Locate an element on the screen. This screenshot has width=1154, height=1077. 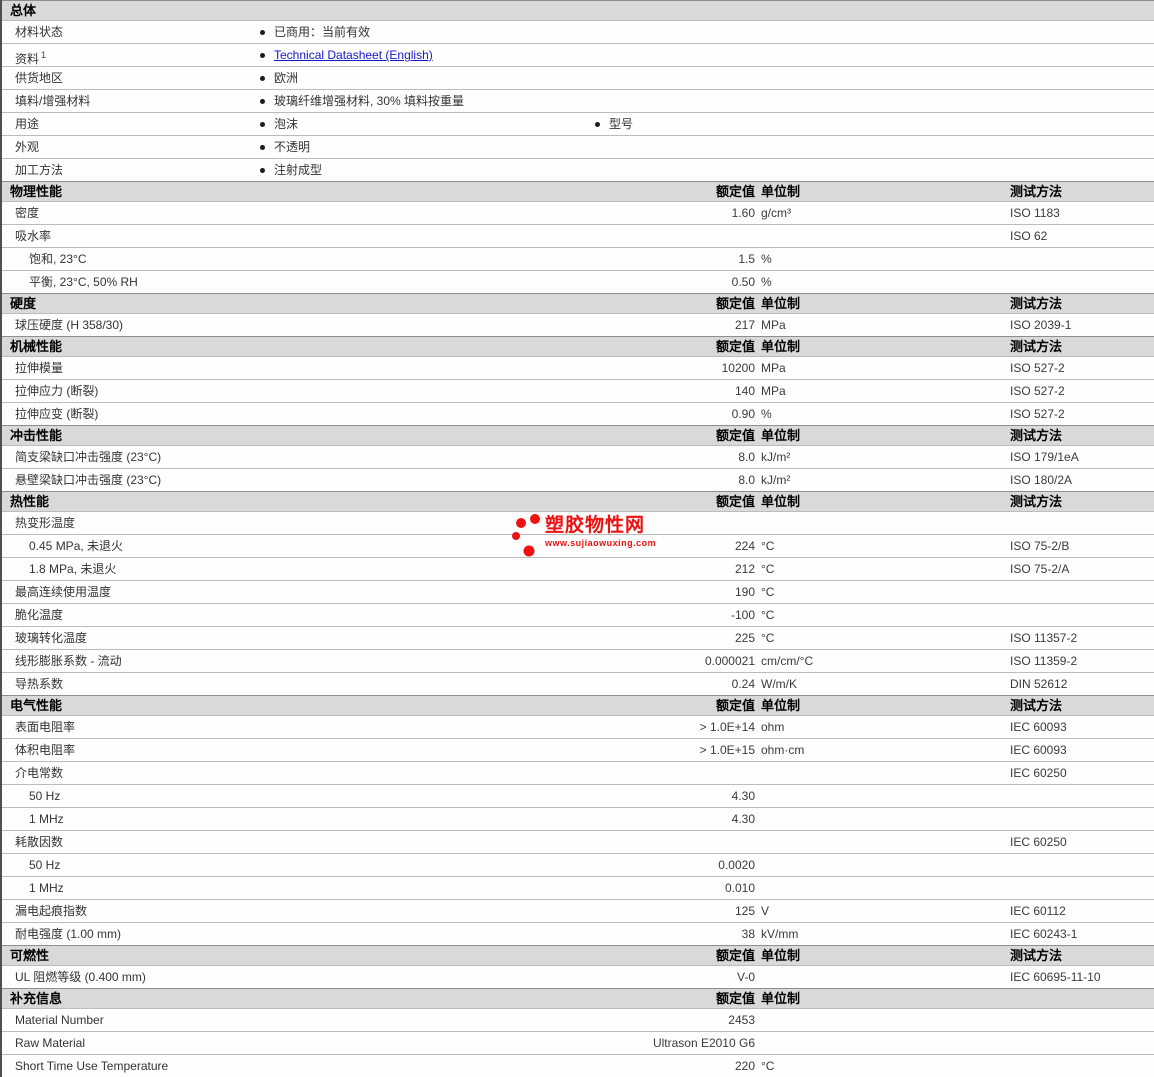
table-row: 50 Hz 4.30 is located at coordinates (578, 795).